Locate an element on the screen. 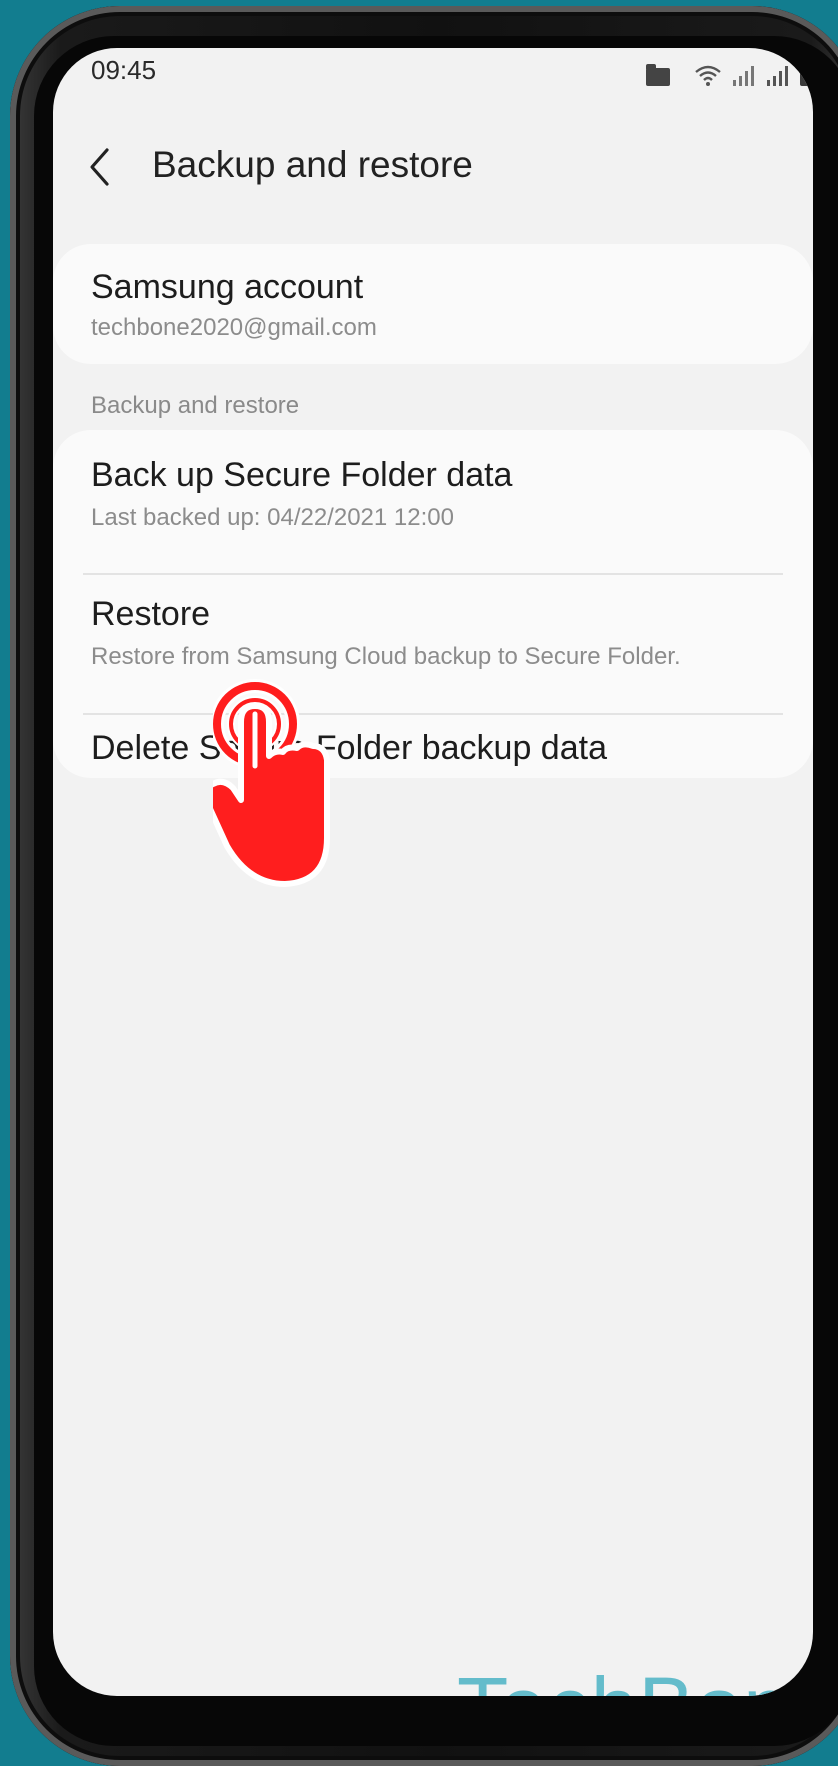  samsung-account-email: techbone2020@gmail.com is located at coordinates (234, 327).